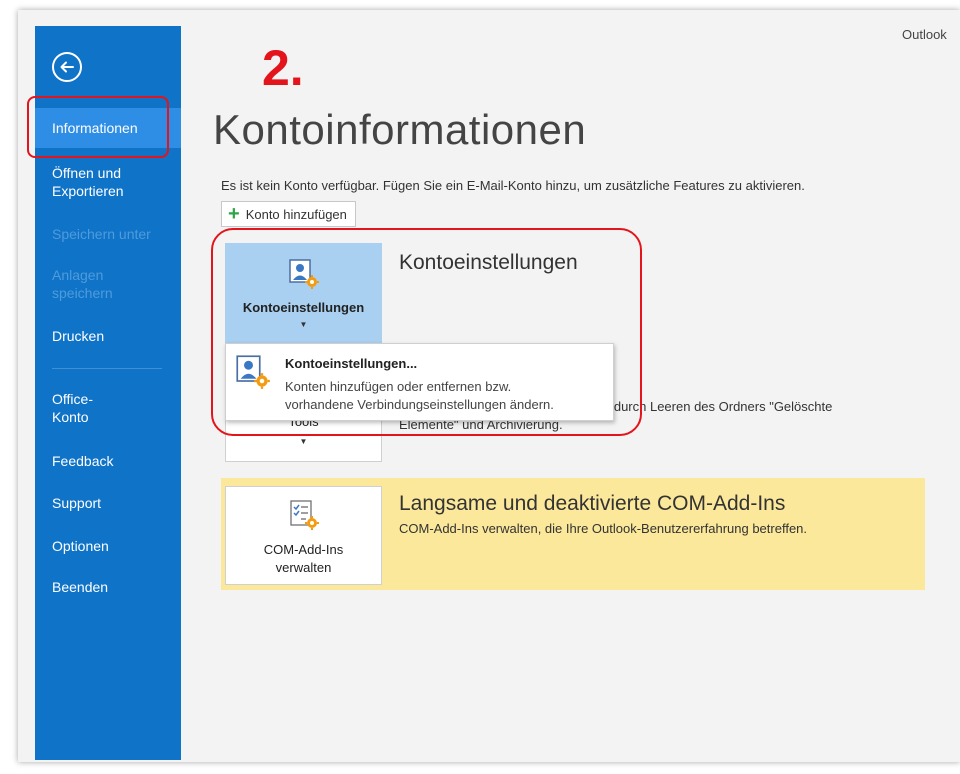 This screenshot has width=960, height=774. I want to click on nav-item-label: Informationen, so click(95, 128).